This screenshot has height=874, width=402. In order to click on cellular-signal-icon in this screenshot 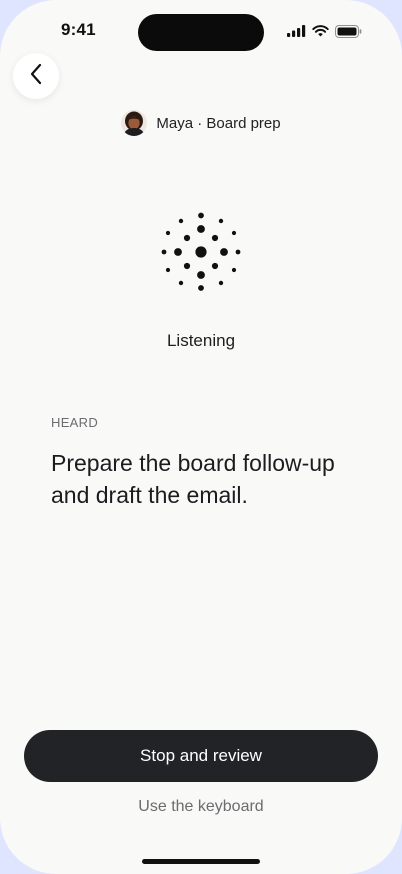, I will do `click(296, 31)`.